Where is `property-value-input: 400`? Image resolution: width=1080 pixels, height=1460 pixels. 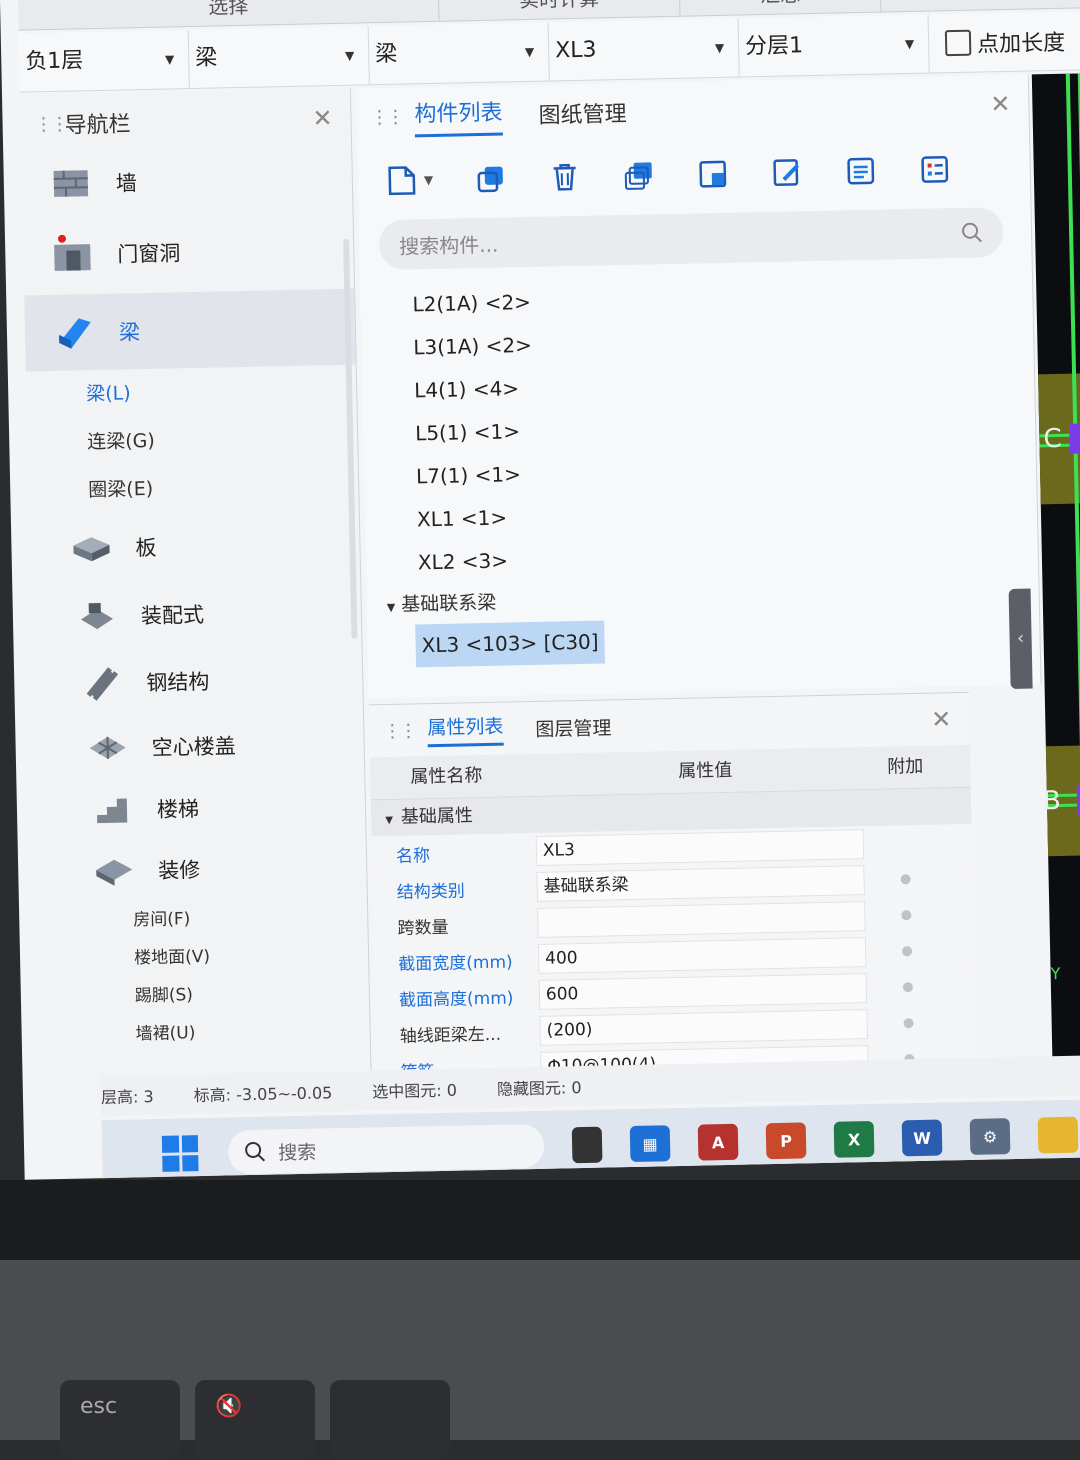 property-value-input: 400 is located at coordinates (702, 955).